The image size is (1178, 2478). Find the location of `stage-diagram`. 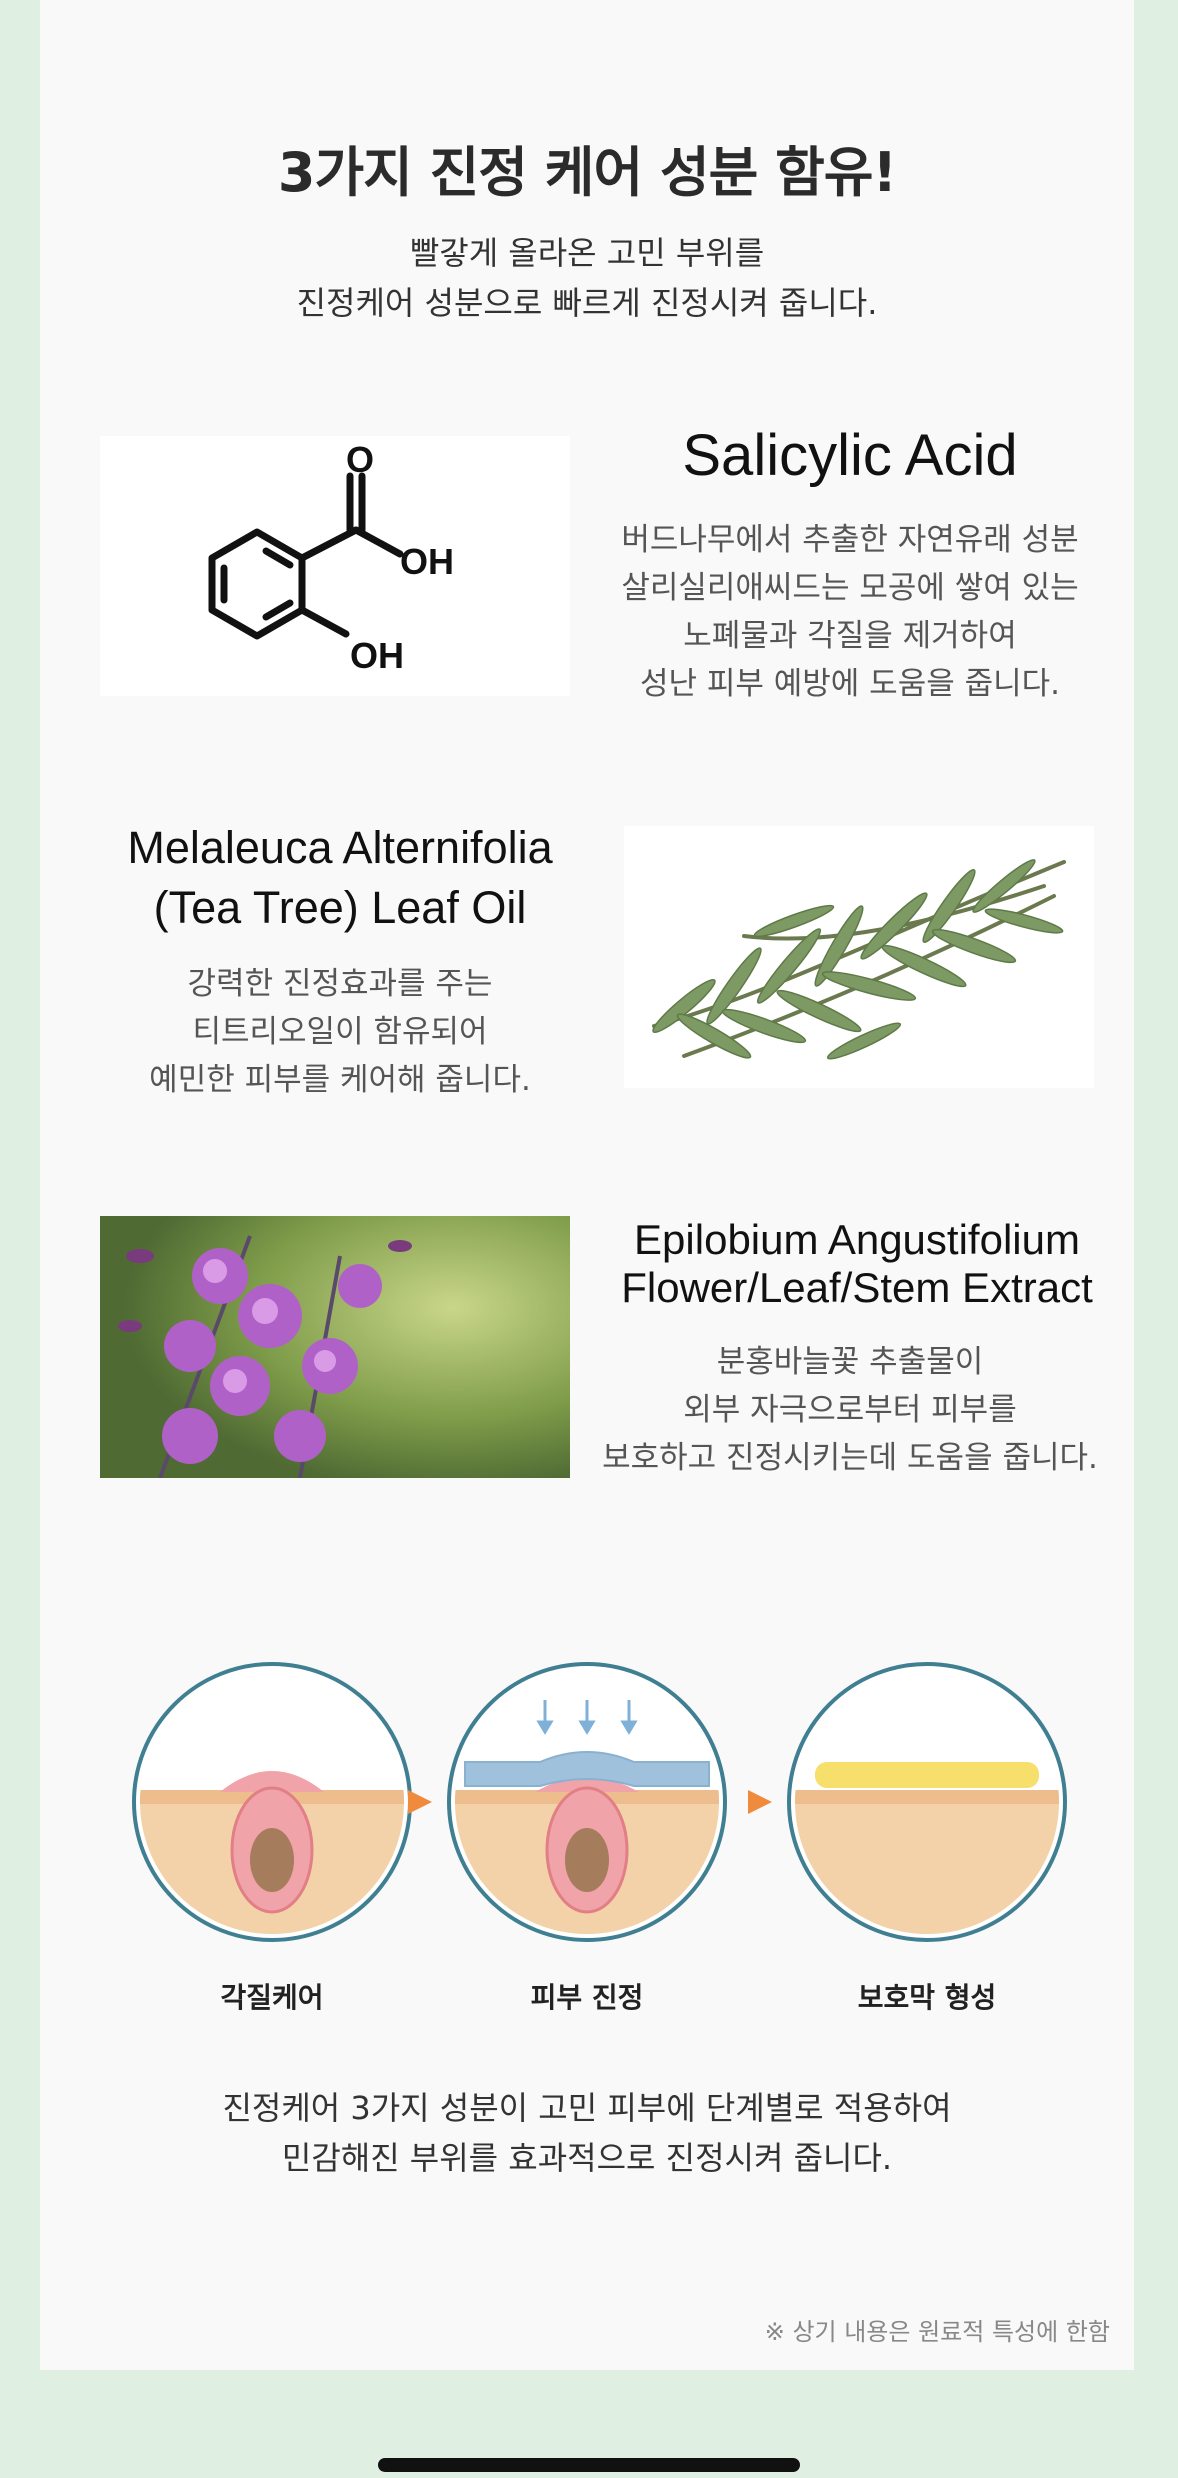

stage-diagram is located at coordinates (599, 1802).